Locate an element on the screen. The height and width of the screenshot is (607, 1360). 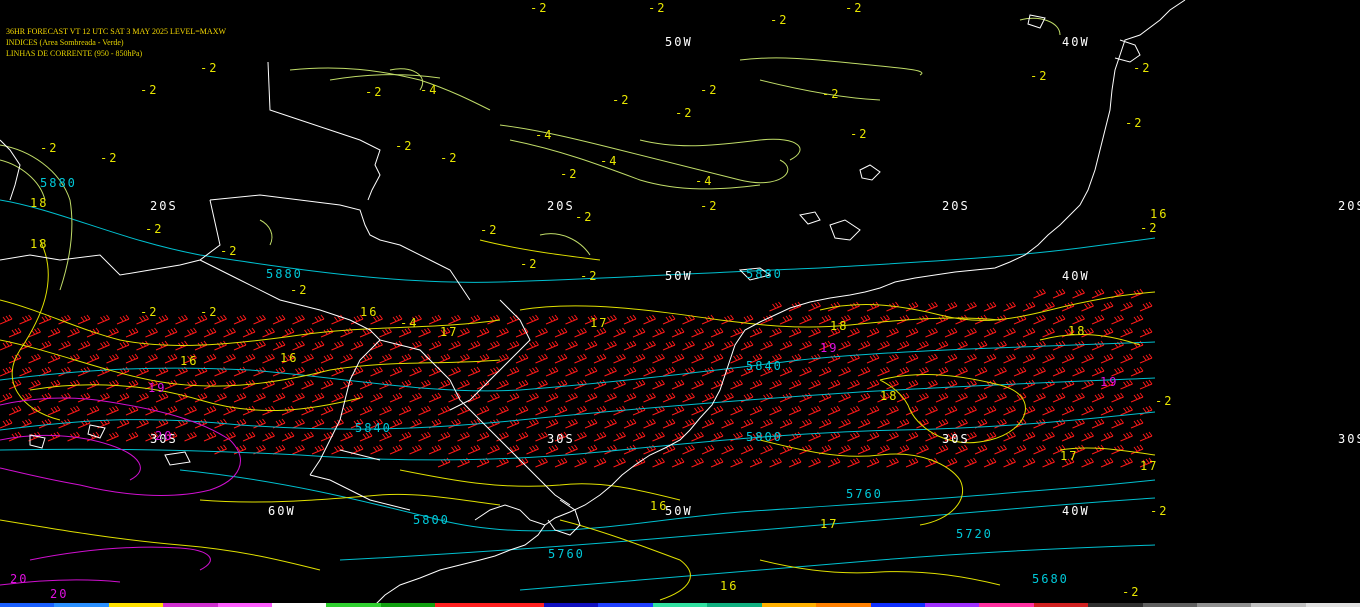
height-label: 5720 is located at coordinates (974, 534).